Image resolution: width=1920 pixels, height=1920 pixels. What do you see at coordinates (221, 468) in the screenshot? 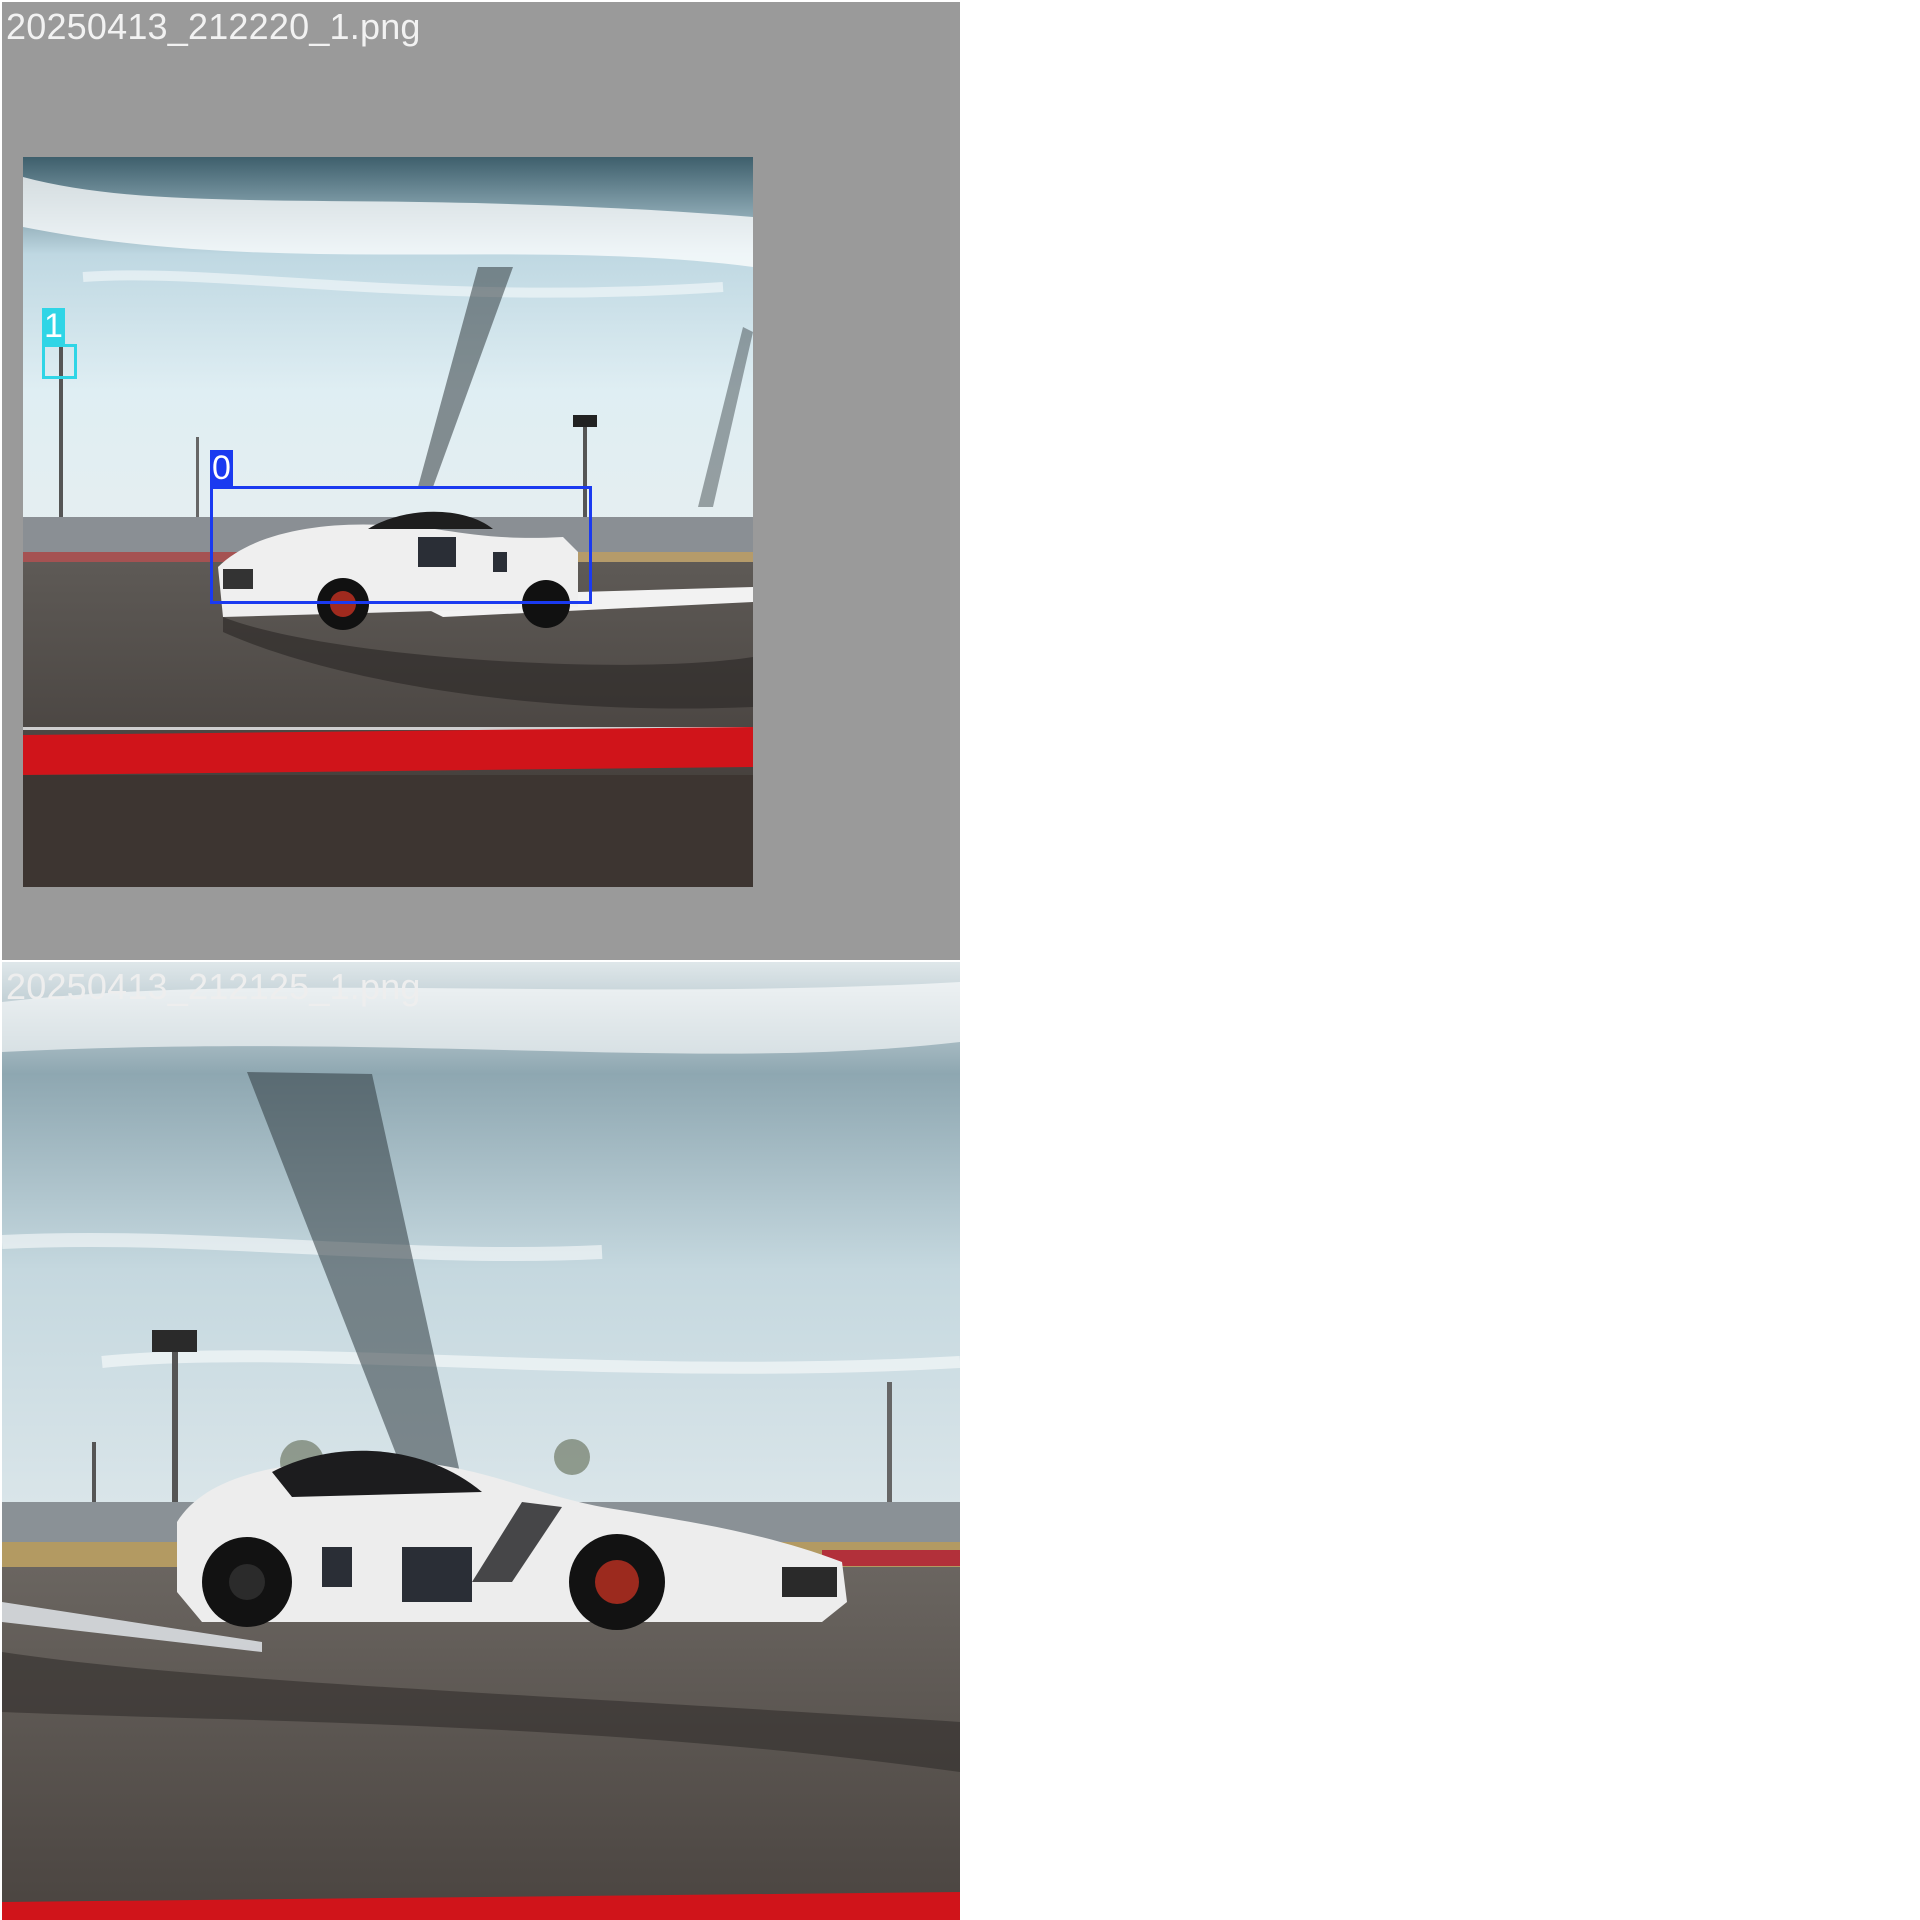
I see `detection-label-0: 0` at bounding box center [221, 468].